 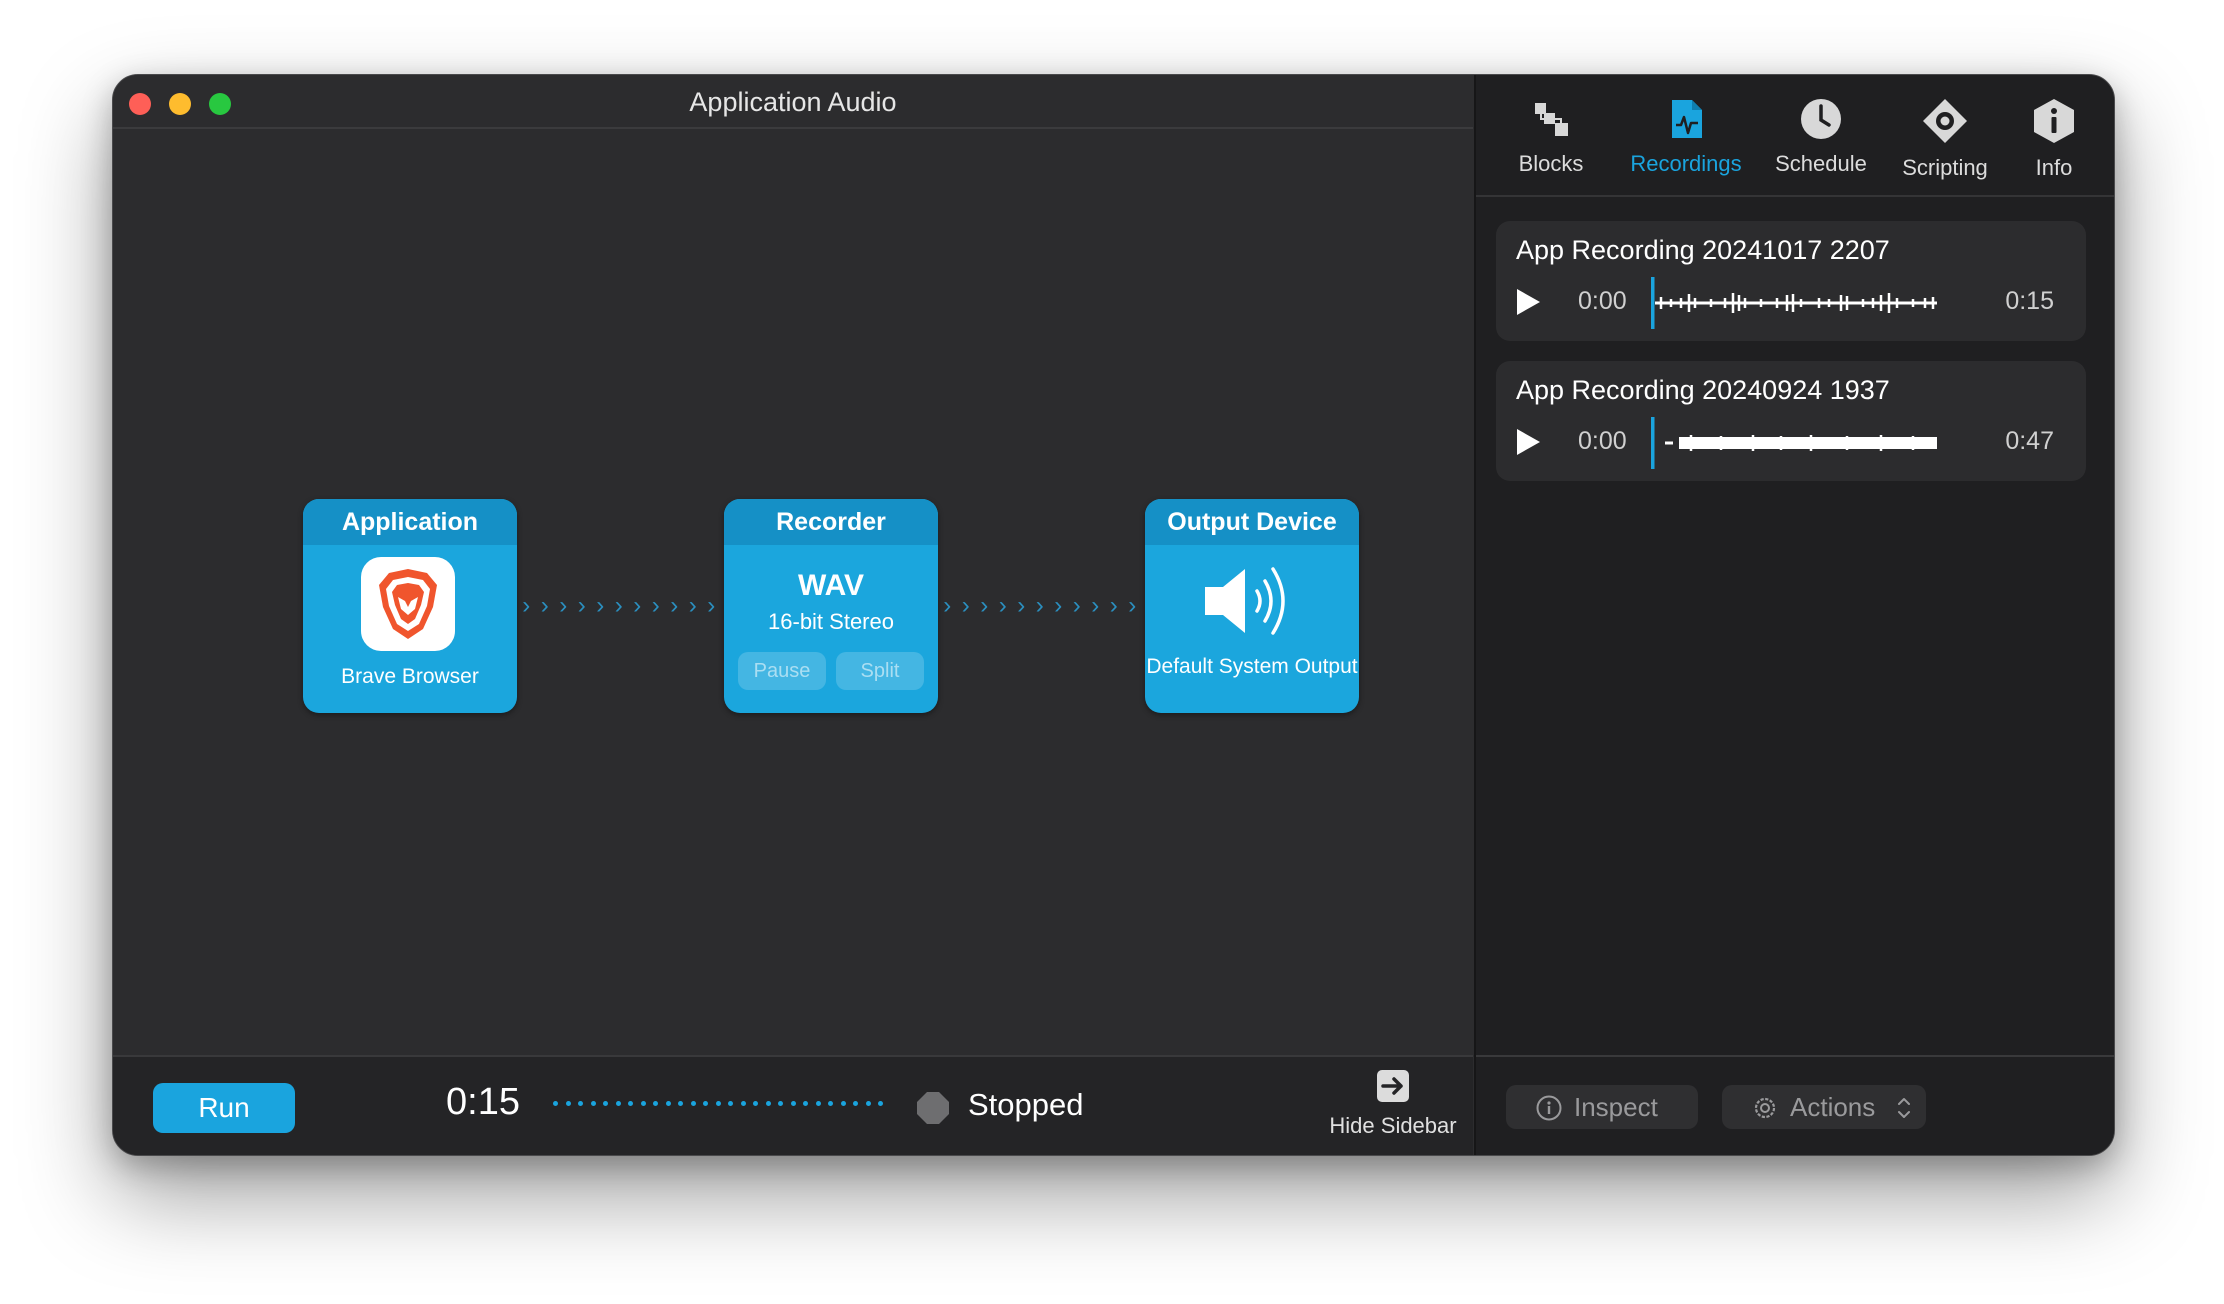 I want to click on actions-label: Actions, so click(x=1833, y=1107).